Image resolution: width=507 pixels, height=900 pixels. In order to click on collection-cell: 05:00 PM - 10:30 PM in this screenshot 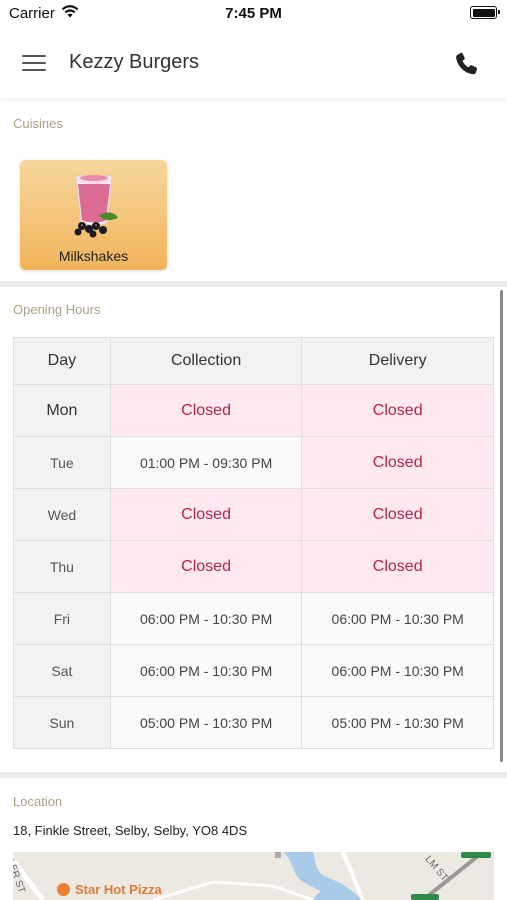, I will do `click(206, 722)`.